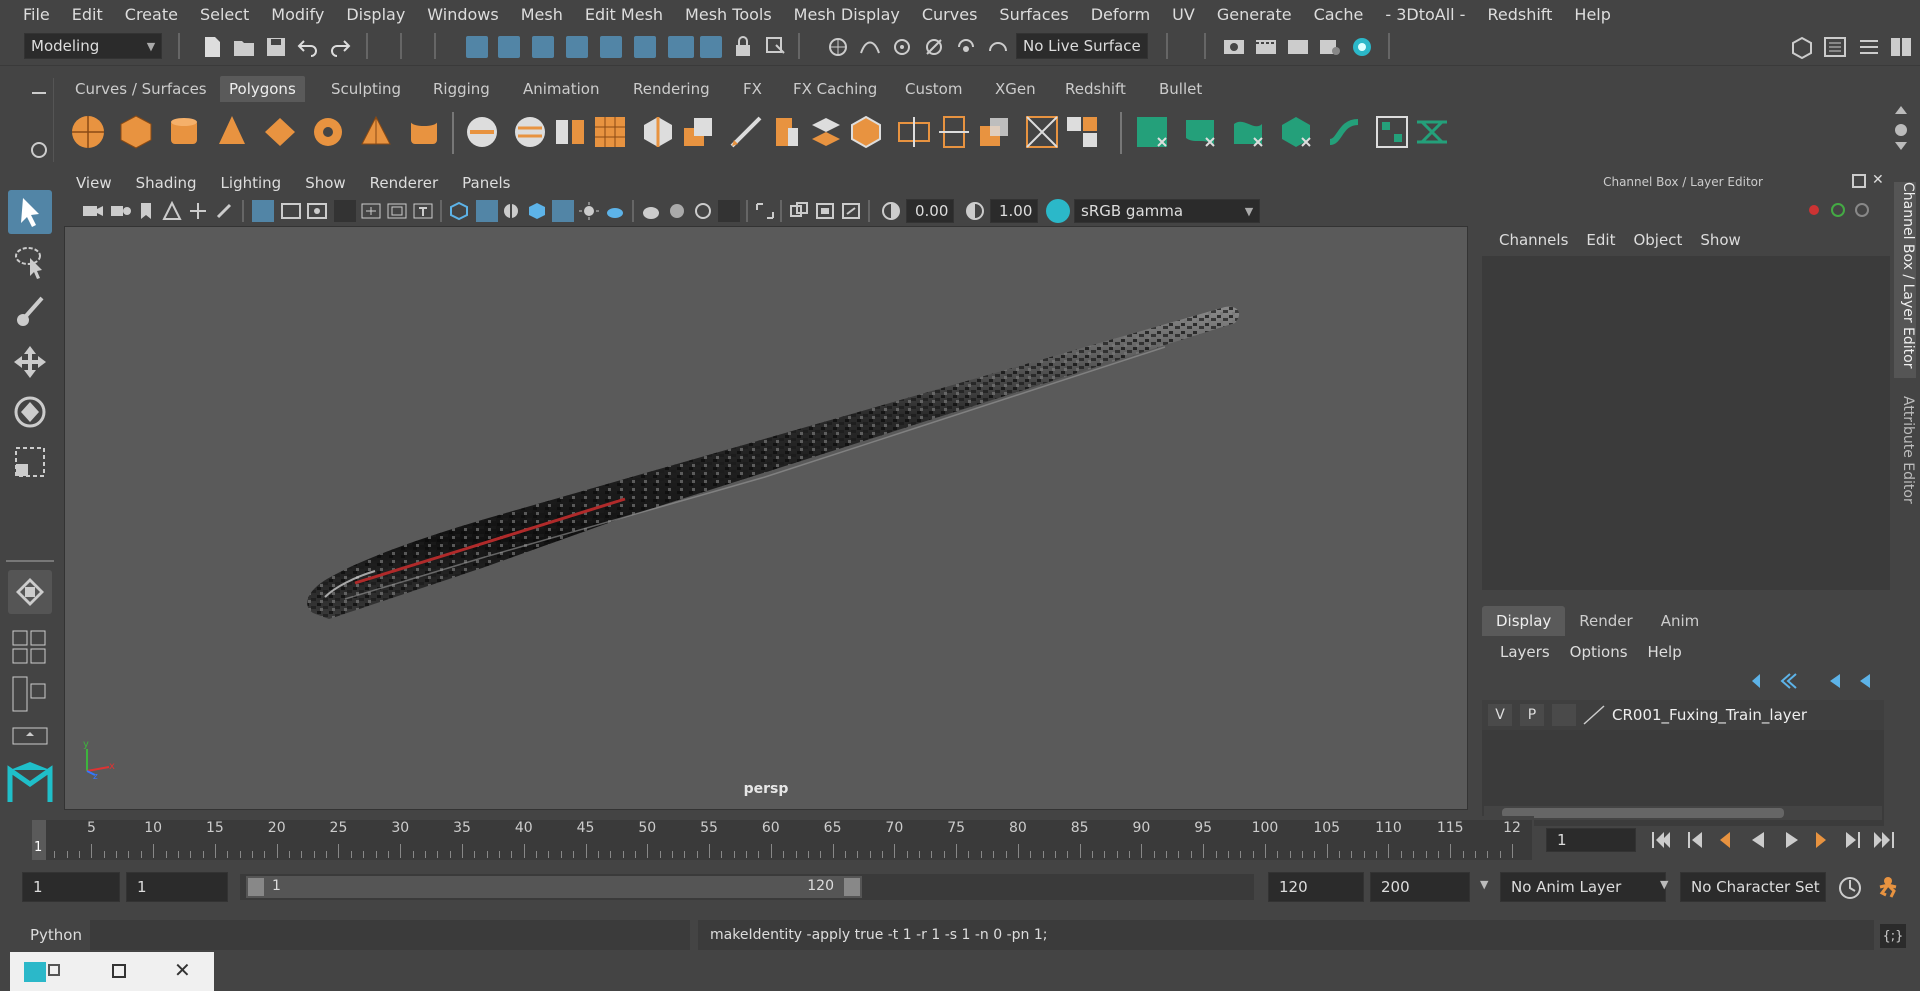 This screenshot has width=1920, height=991. I want to click on shelf-tab-custom: Custom, so click(933, 89).